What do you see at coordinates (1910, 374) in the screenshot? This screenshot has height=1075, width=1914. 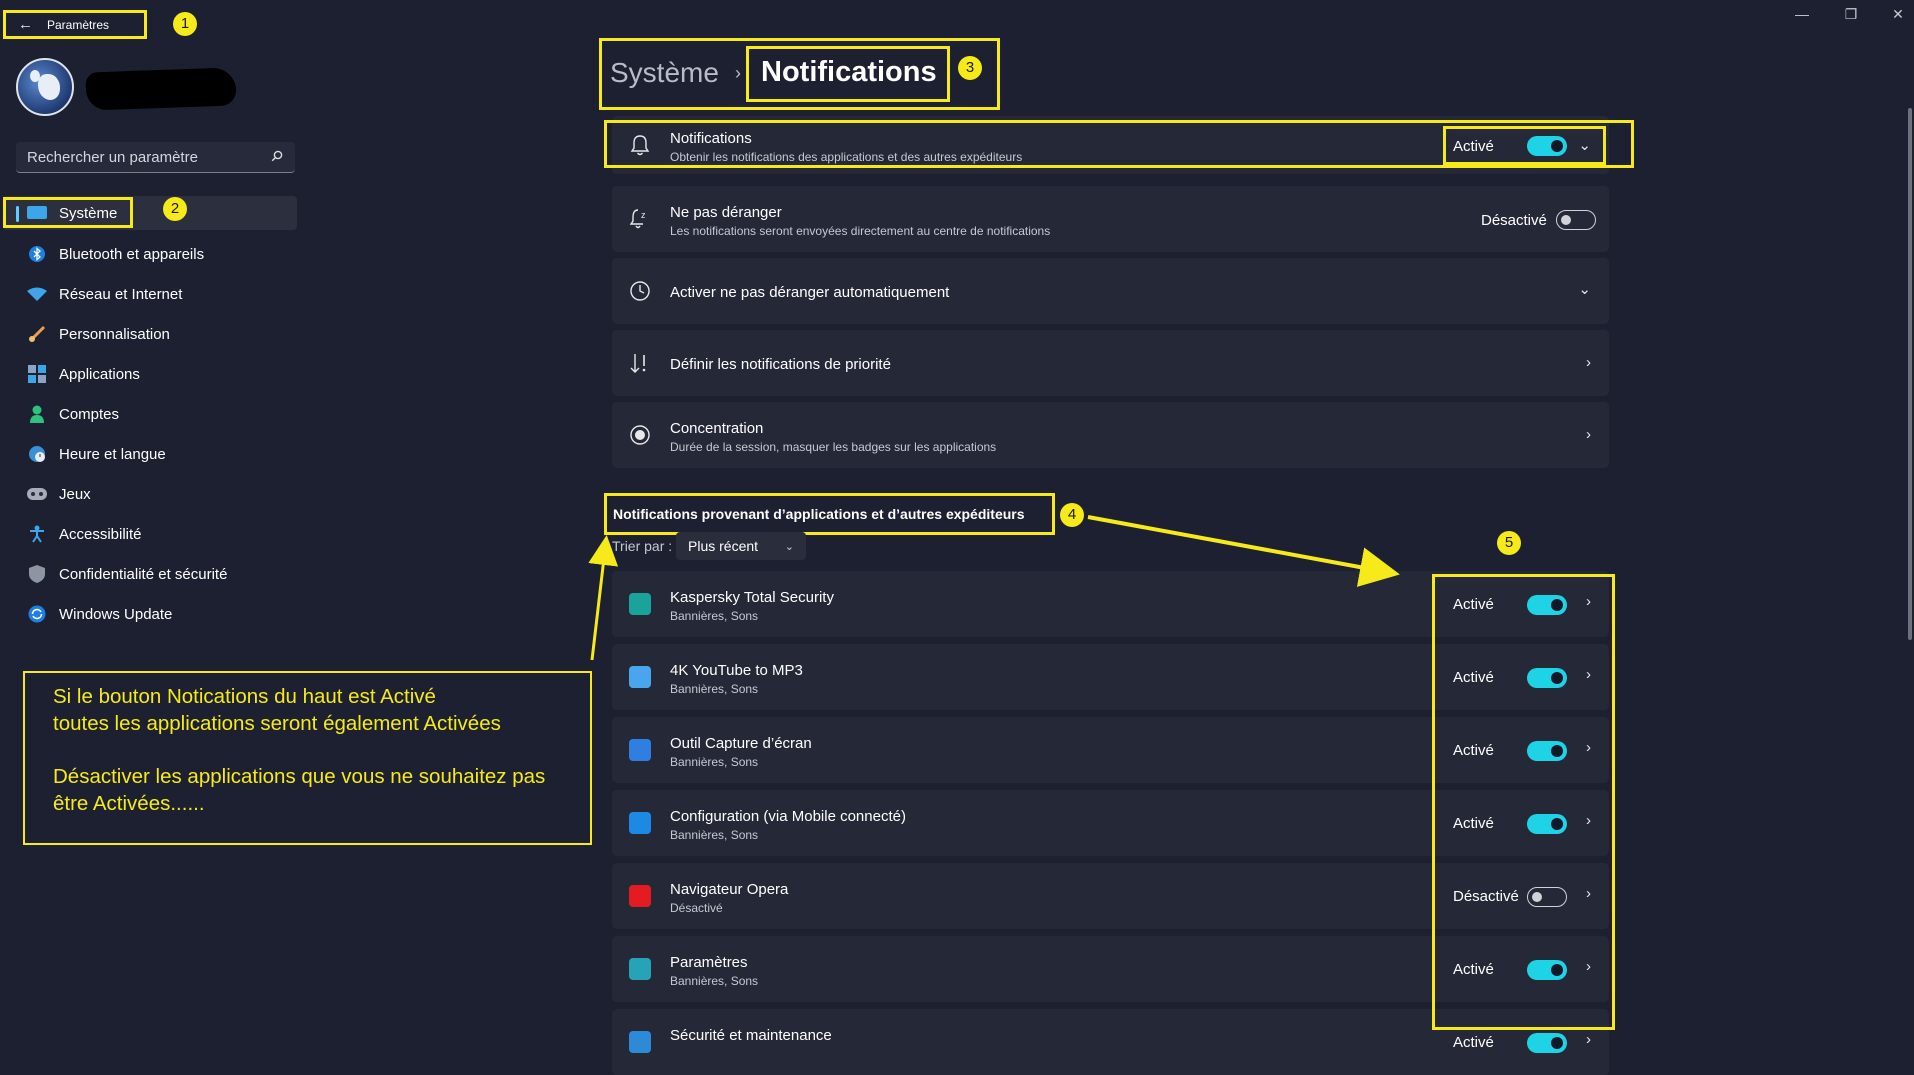 I see `scrollbar` at bounding box center [1910, 374].